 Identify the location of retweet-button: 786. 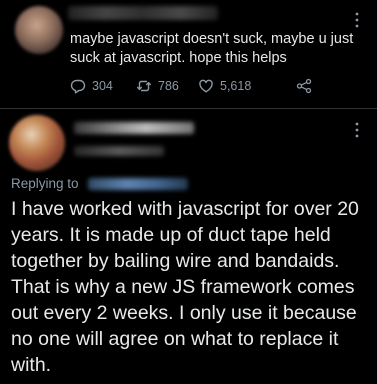
(157, 86).